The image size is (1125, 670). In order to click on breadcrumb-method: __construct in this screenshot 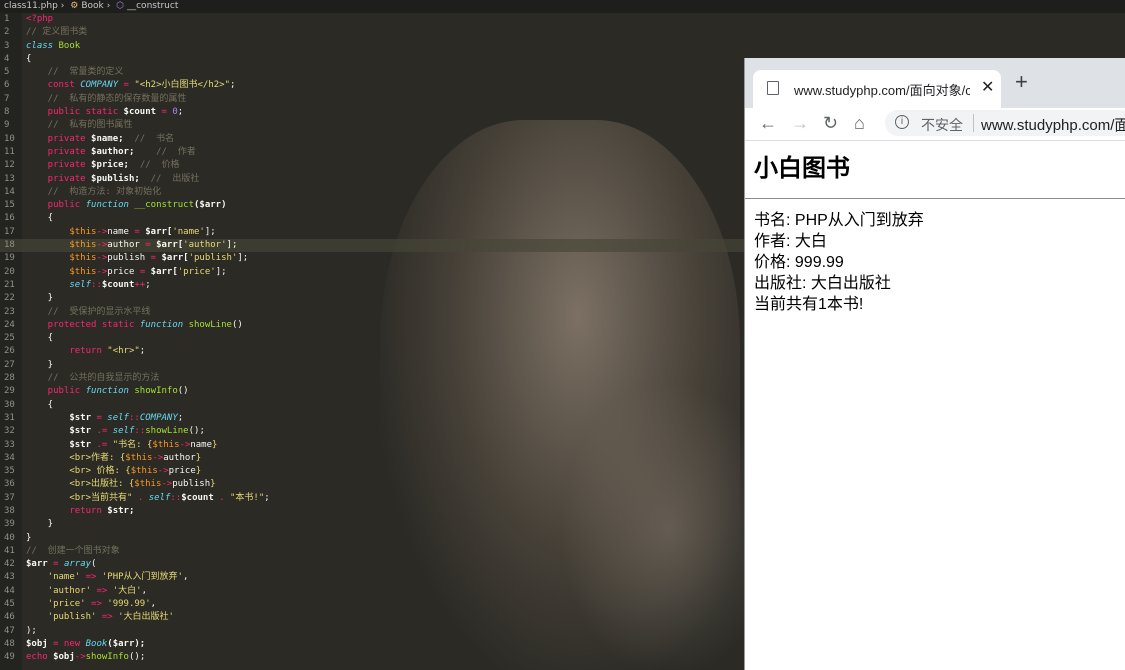, I will do `click(152, 6)`.